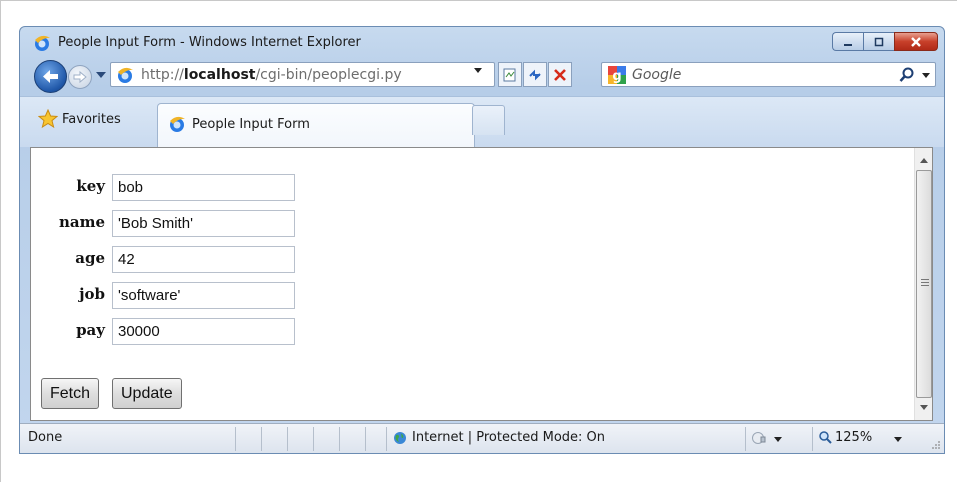 This screenshot has height=482, width=957. I want to click on address-field: http://localhost/cgi-bin/peoplecgi.py, so click(302, 74).